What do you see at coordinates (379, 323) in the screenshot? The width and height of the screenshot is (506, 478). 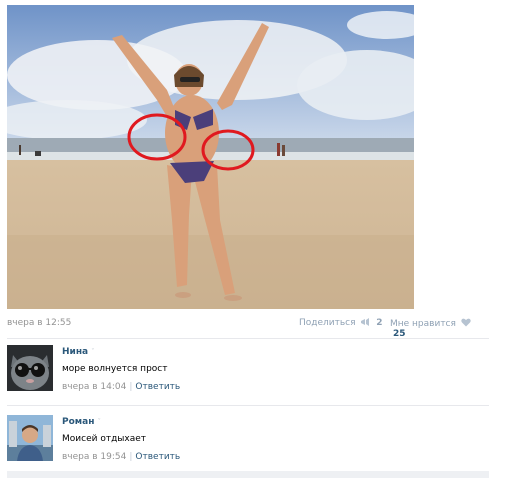 I see `share-count: 2` at bounding box center [379, 323].